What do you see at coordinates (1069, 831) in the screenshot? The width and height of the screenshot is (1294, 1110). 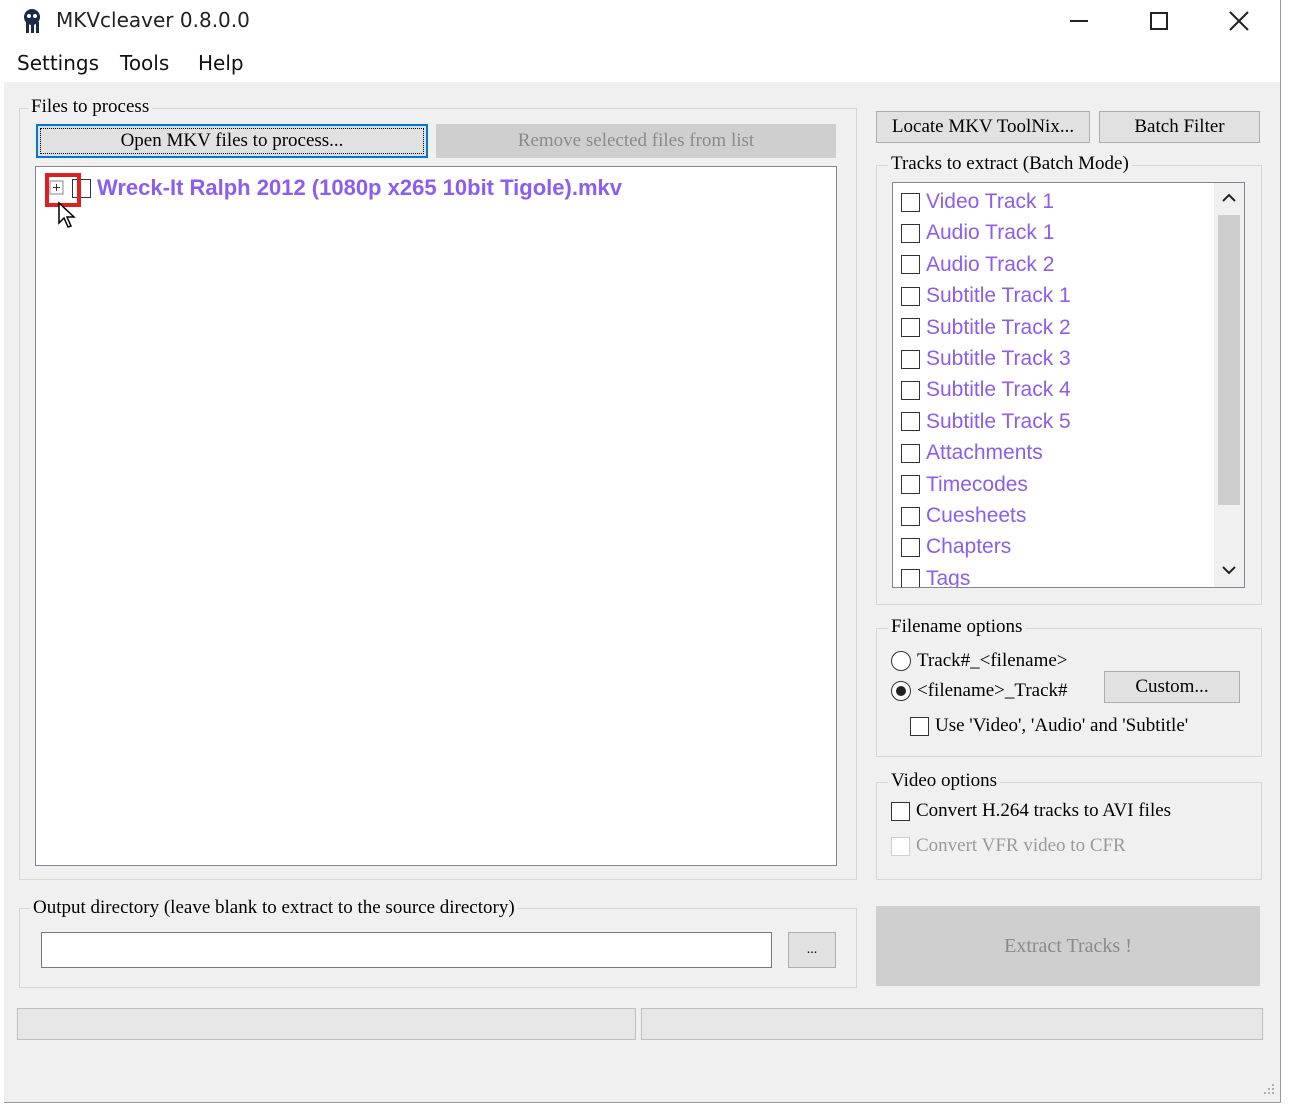 I see `video-options-group` at bounding box center [1069, 831].